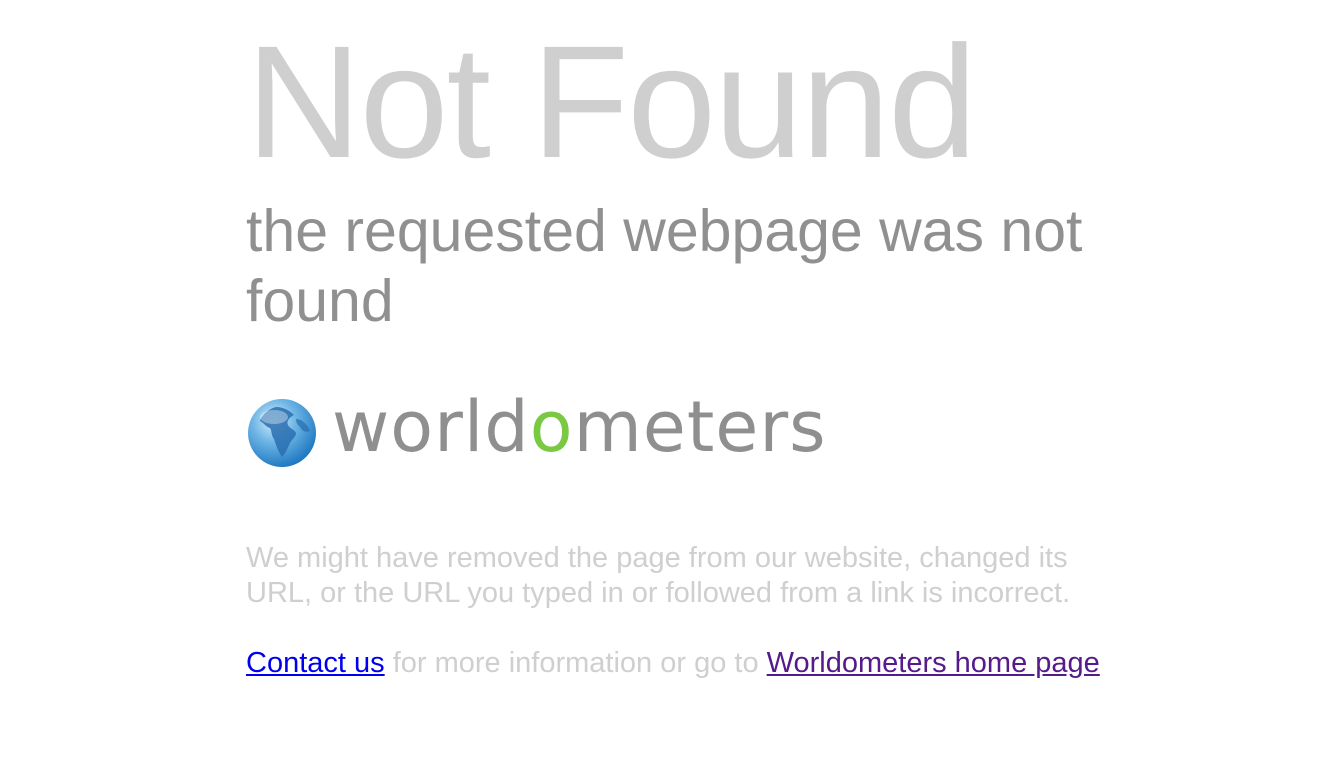 The width and height of the screenshot is (1320, 762). Describe the element at coordinates (431, 427) in the screenshot. I see `logo-text-world: world` at that location.